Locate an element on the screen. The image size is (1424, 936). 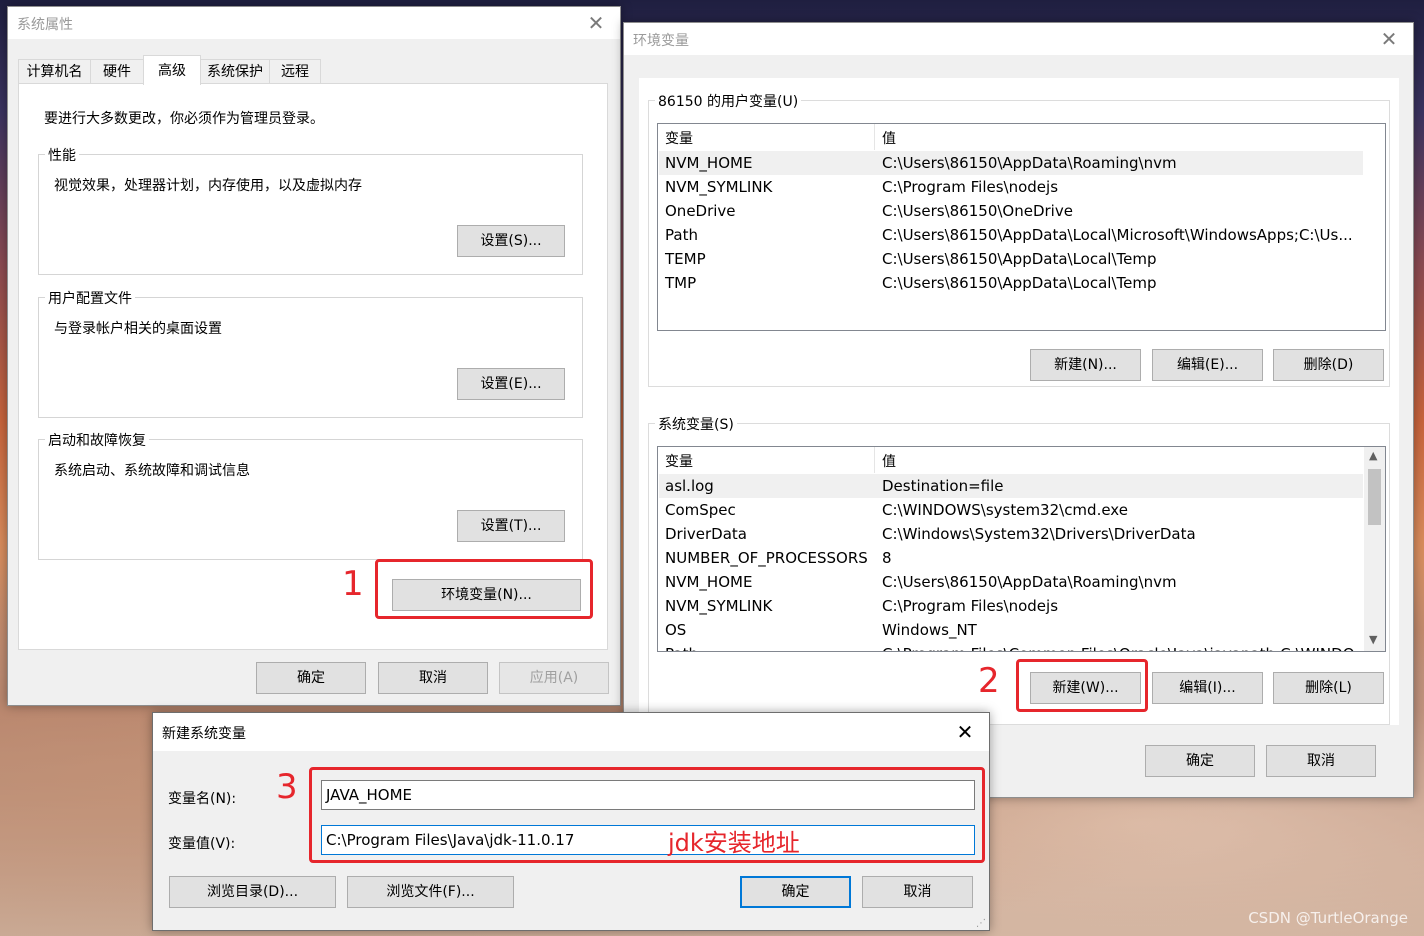
watermark: CSDN @TurtleOrange is located at coordinates (1328, 918).